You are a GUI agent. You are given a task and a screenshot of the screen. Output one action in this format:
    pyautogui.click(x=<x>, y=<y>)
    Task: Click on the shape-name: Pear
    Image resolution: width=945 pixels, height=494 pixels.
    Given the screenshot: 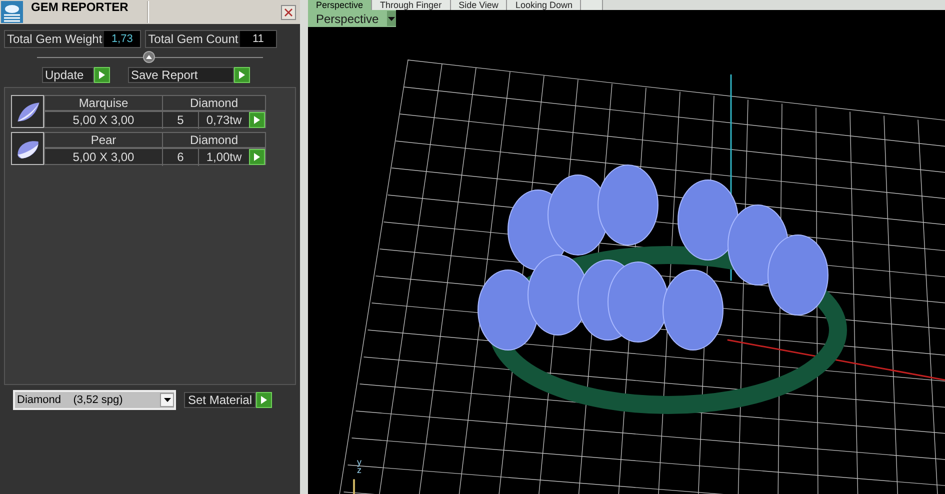 What is the action you would take?
    pyautogui.click(x=104, y=140)
    